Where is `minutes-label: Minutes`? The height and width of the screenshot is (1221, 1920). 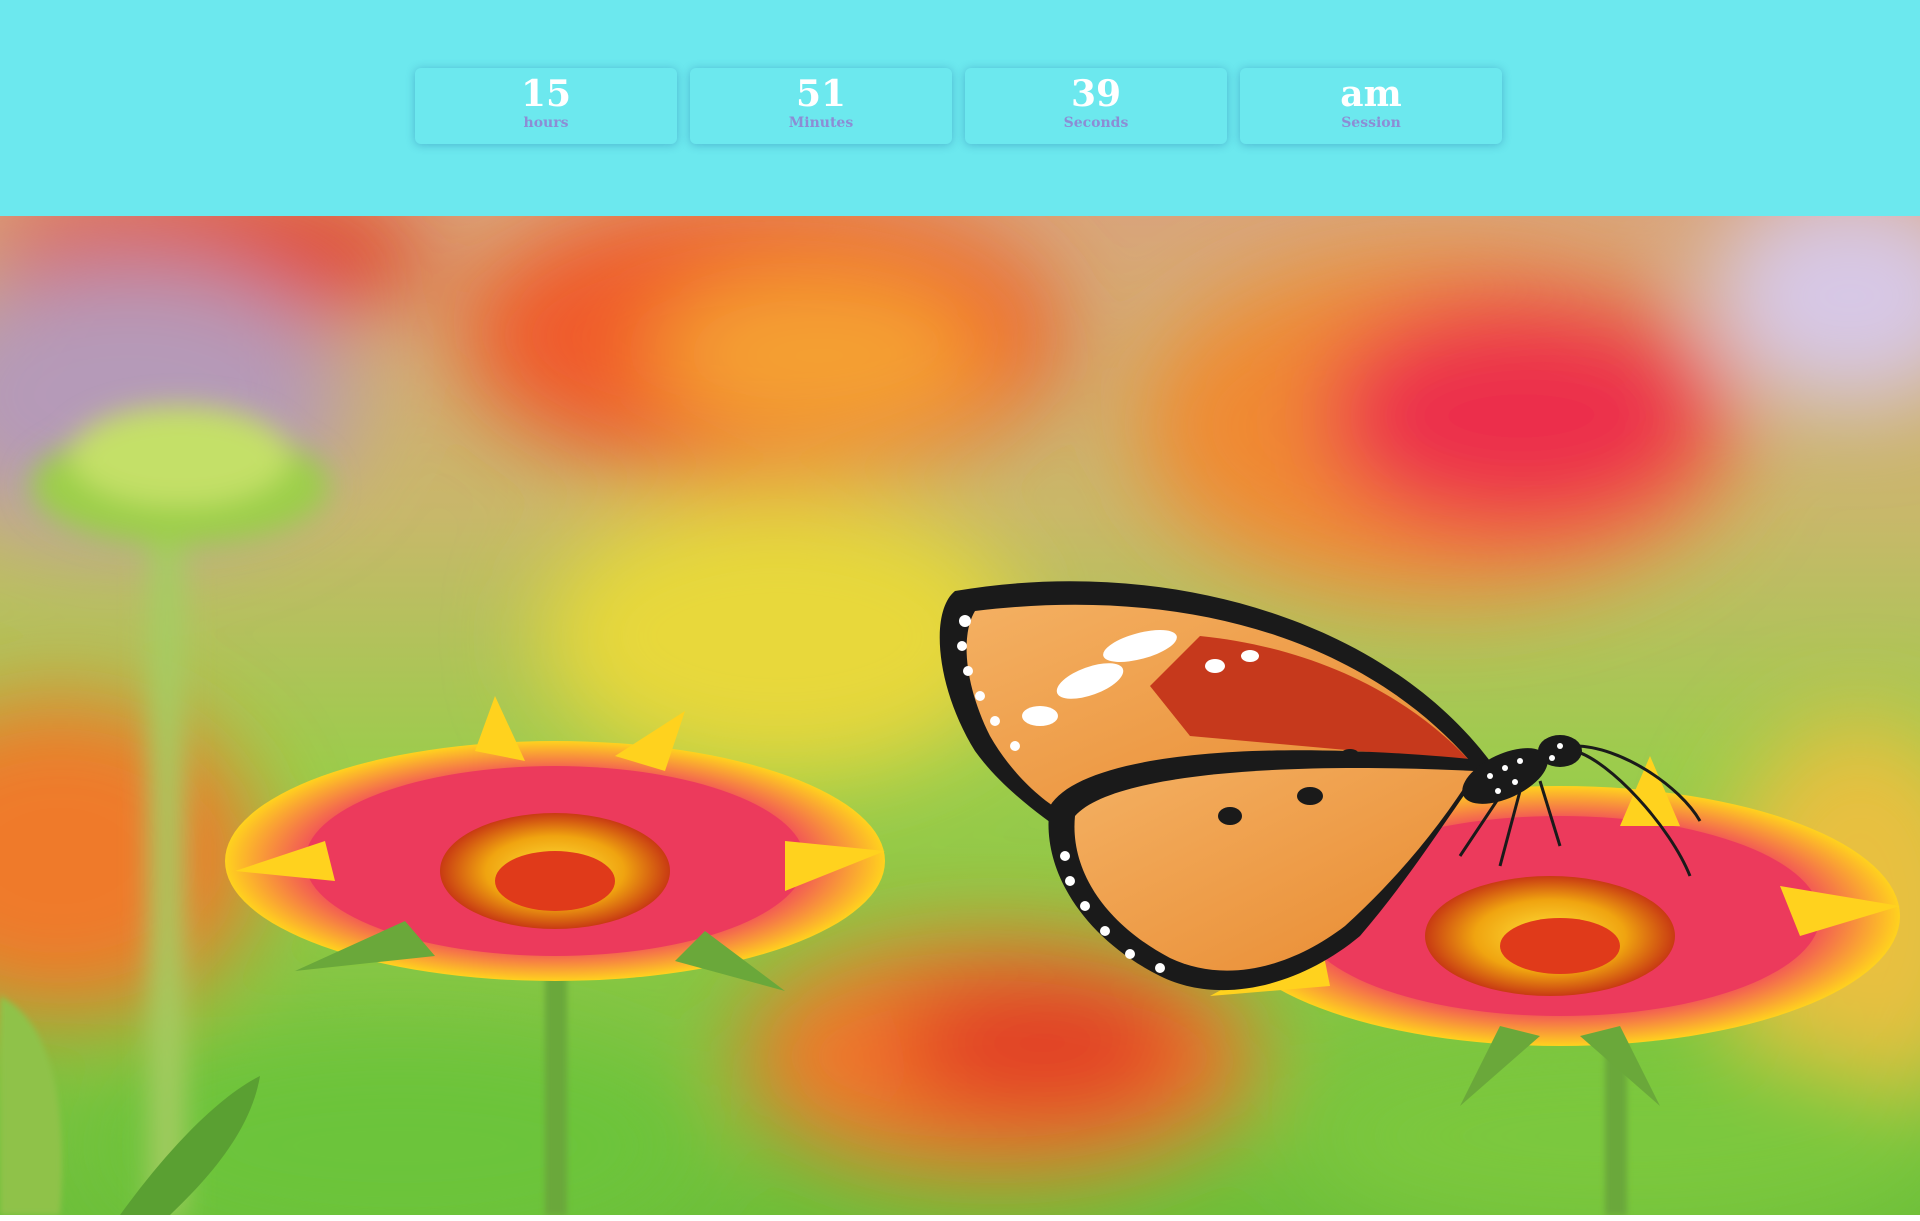
minutes-label: Minutes is located at coordinates (821, 123).